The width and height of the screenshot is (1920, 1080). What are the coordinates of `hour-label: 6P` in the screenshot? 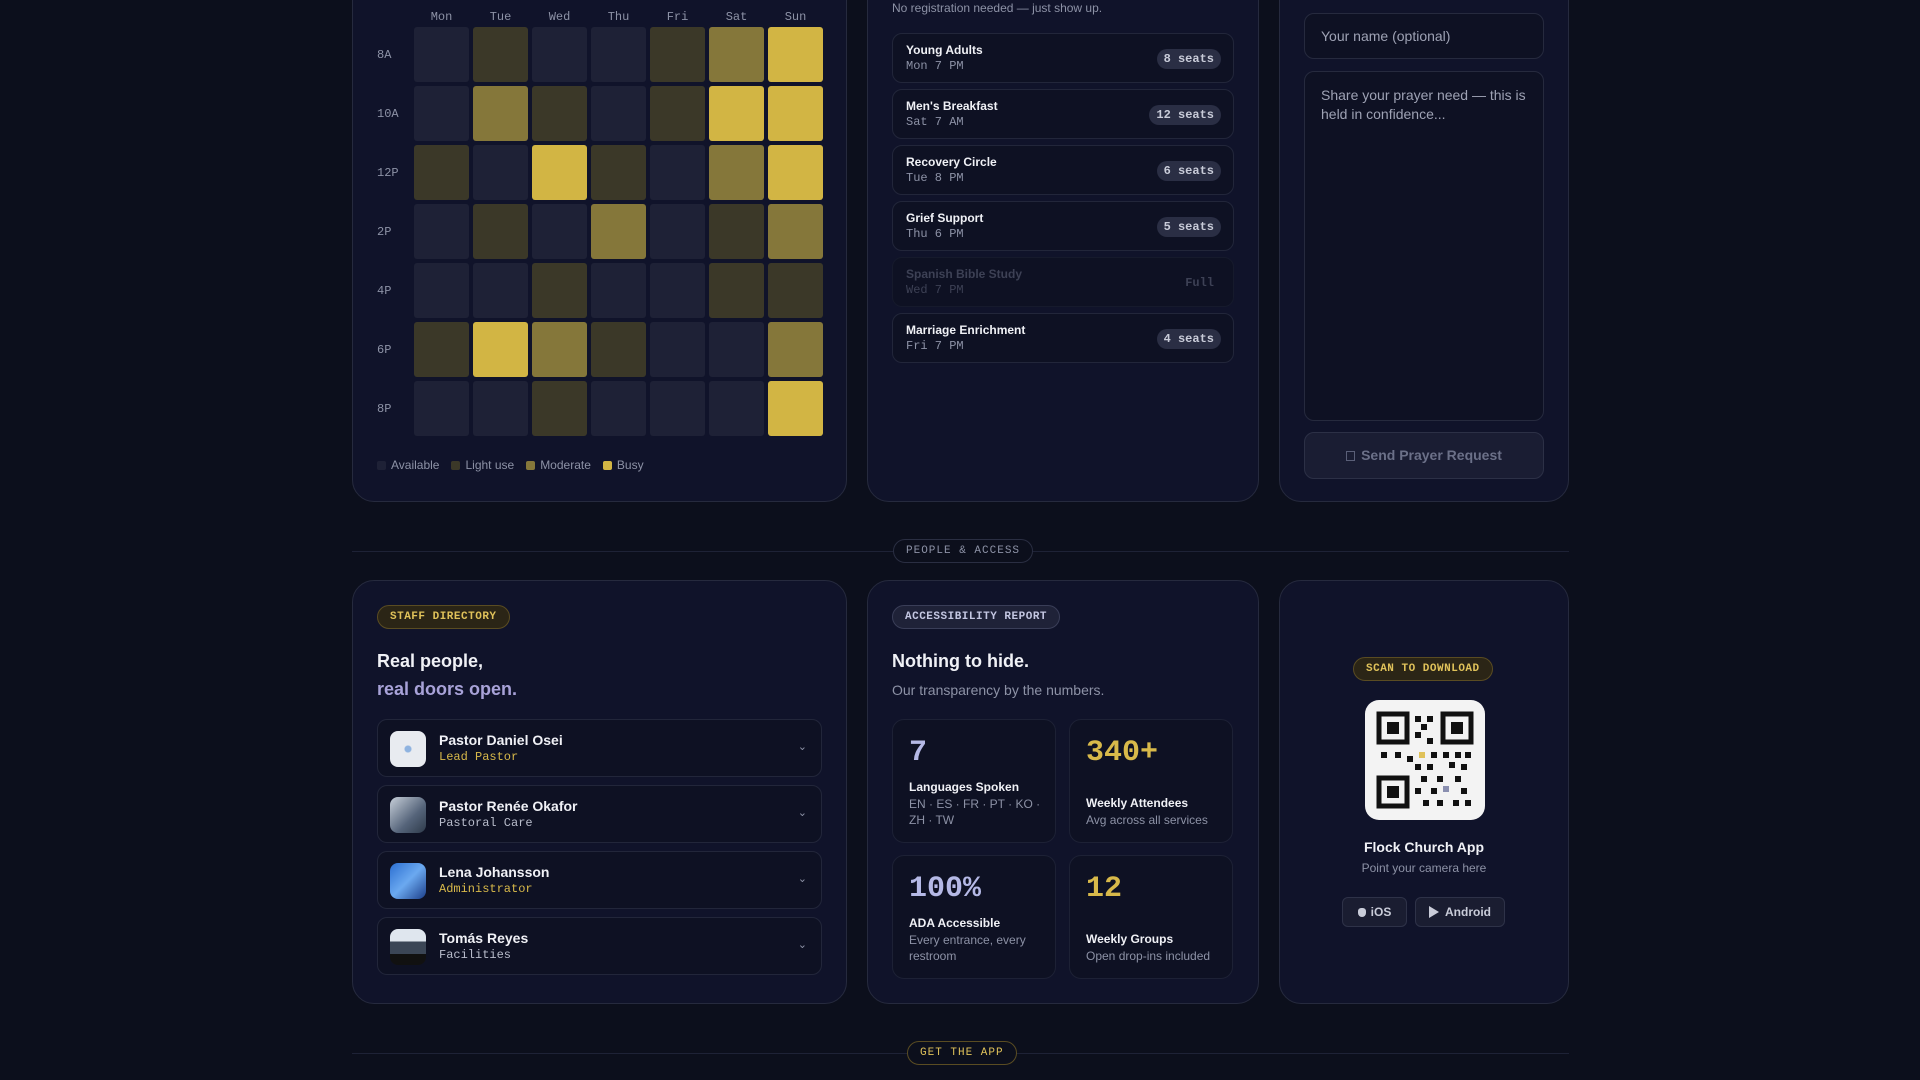 It's located at (384, 350).